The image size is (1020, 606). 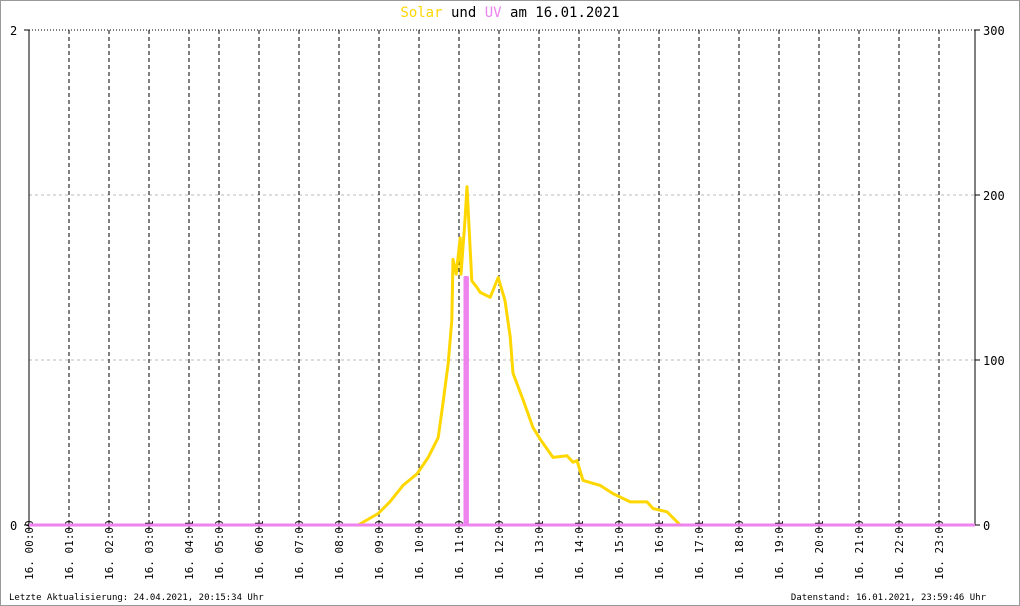 What do you see at coordinates (819, 550) in the screenshot?
I see `x-tick-label: 16. 20:01` at bounding box center [819, 550].